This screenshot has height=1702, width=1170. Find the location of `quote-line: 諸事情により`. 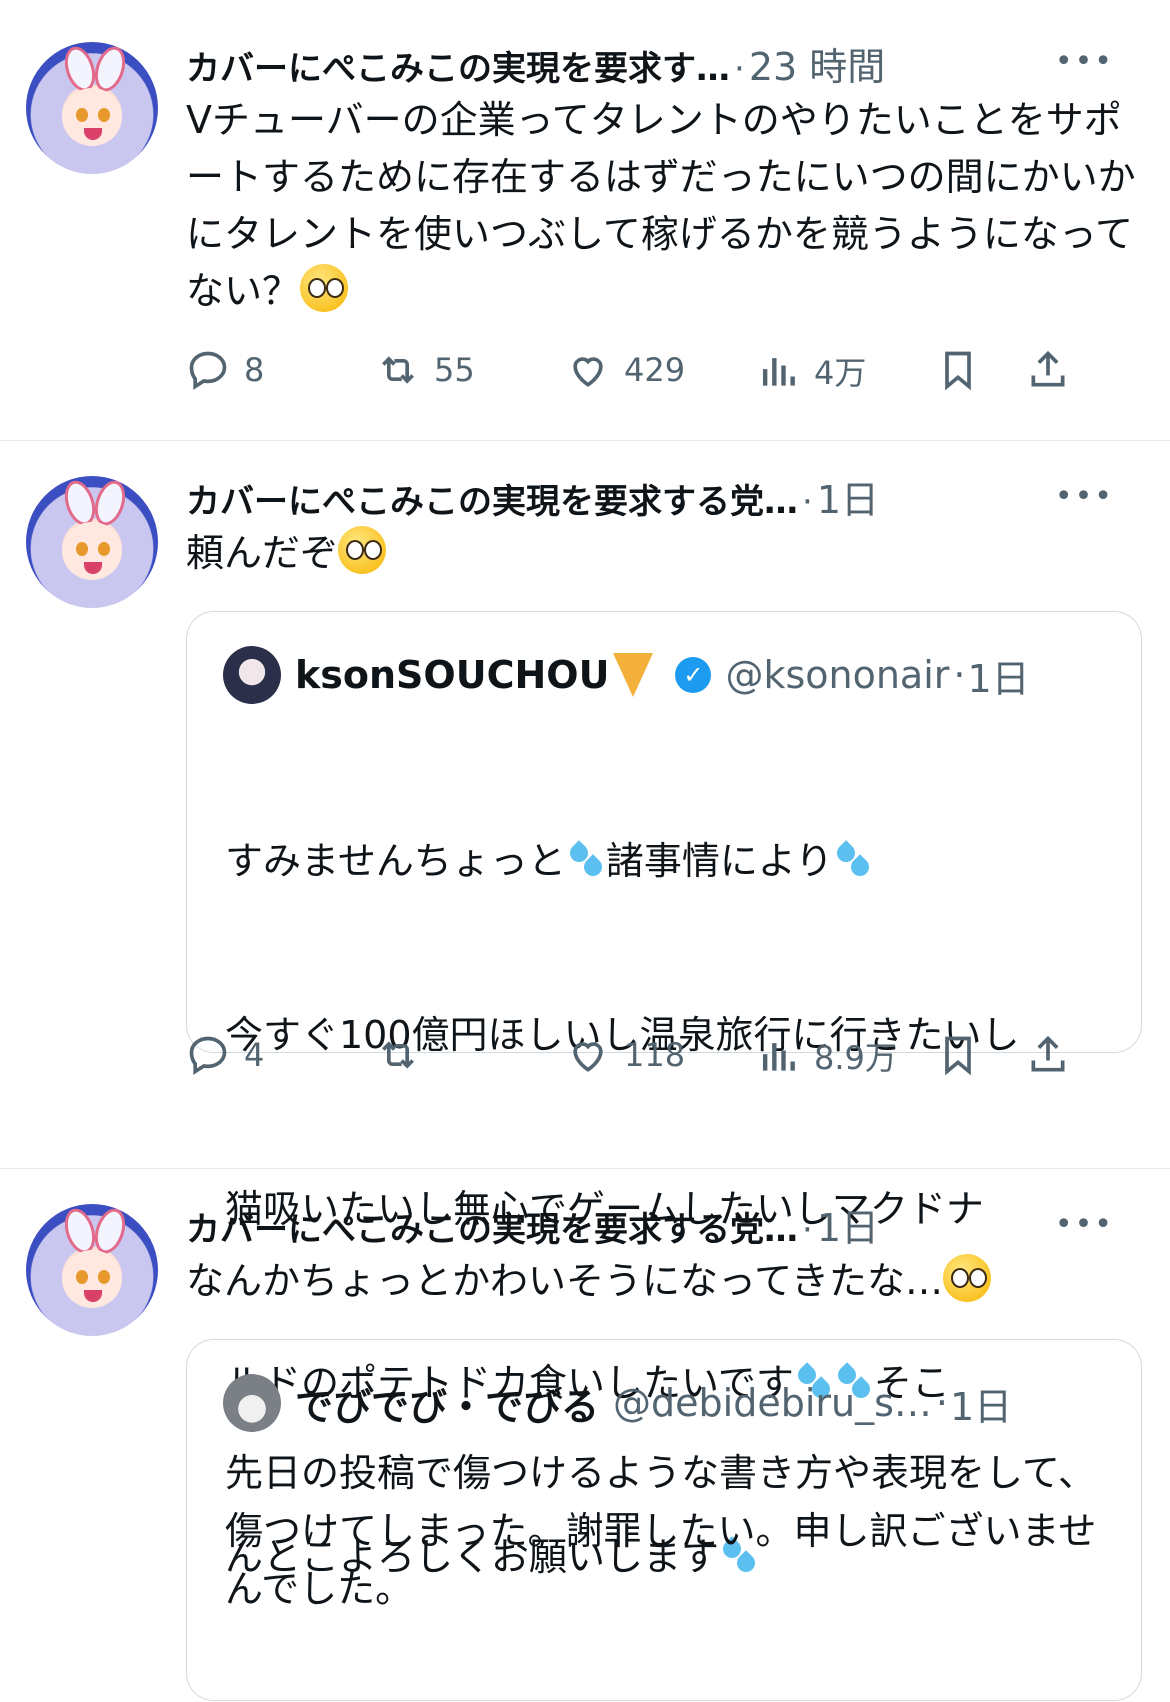

quote-line: 諸事情により is located at coordinates (719, 861).